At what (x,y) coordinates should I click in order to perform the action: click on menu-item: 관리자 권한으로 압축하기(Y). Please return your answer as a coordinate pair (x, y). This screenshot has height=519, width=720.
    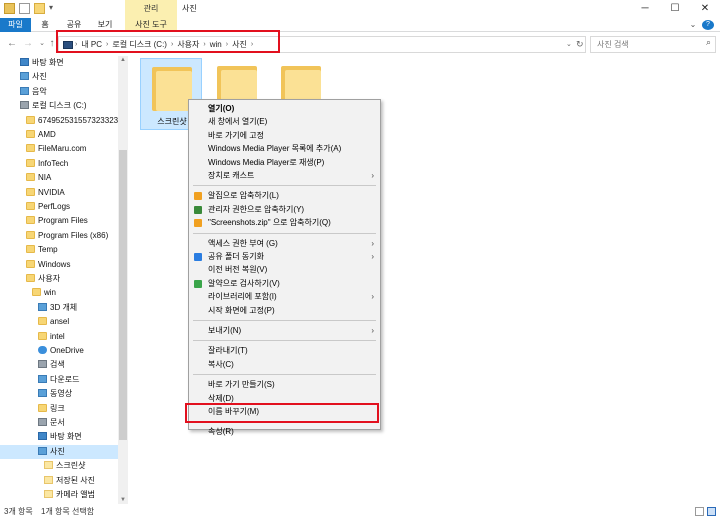
    Looking at the image, I should click on (284, 209).